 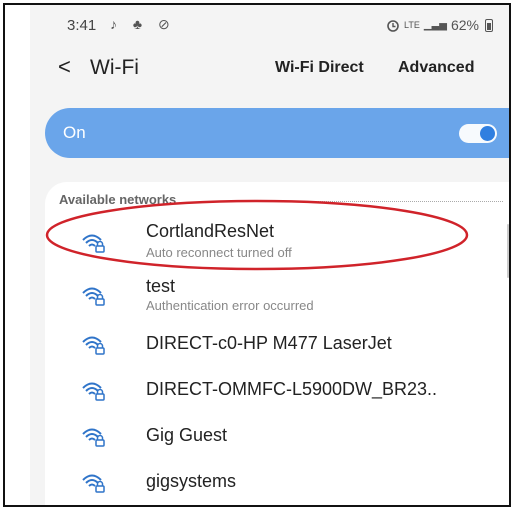 What do you see at coordinates (369, 201) in the screenshot?
I see `section-divider` at bounding box center [369, 201].